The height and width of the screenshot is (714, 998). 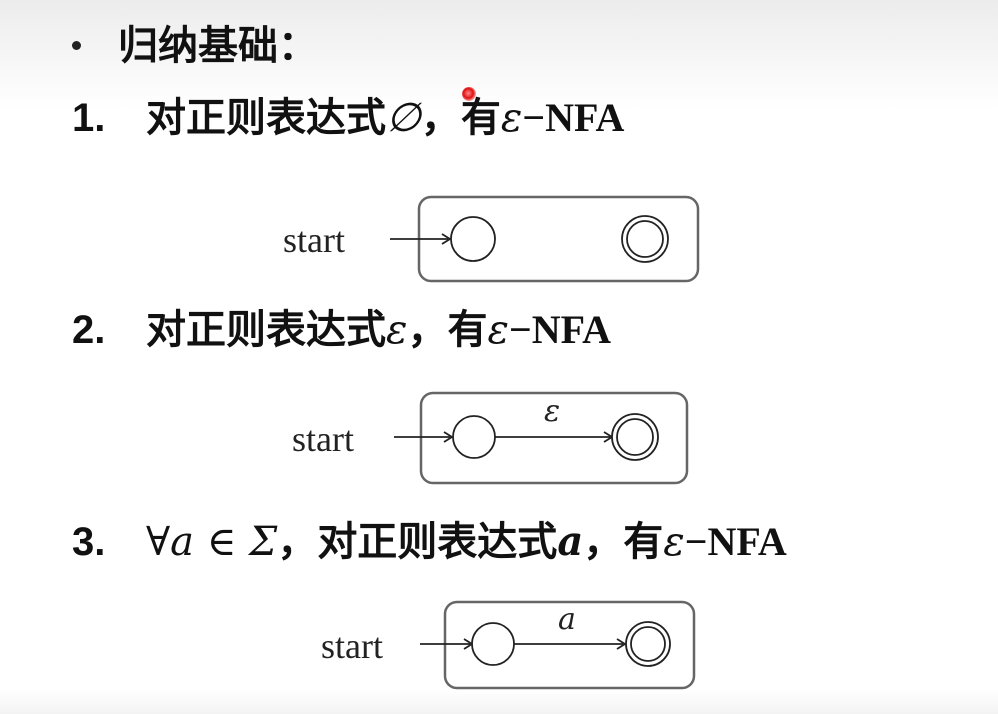 I want to click on bullet-icon, so click(x=76, y=45).